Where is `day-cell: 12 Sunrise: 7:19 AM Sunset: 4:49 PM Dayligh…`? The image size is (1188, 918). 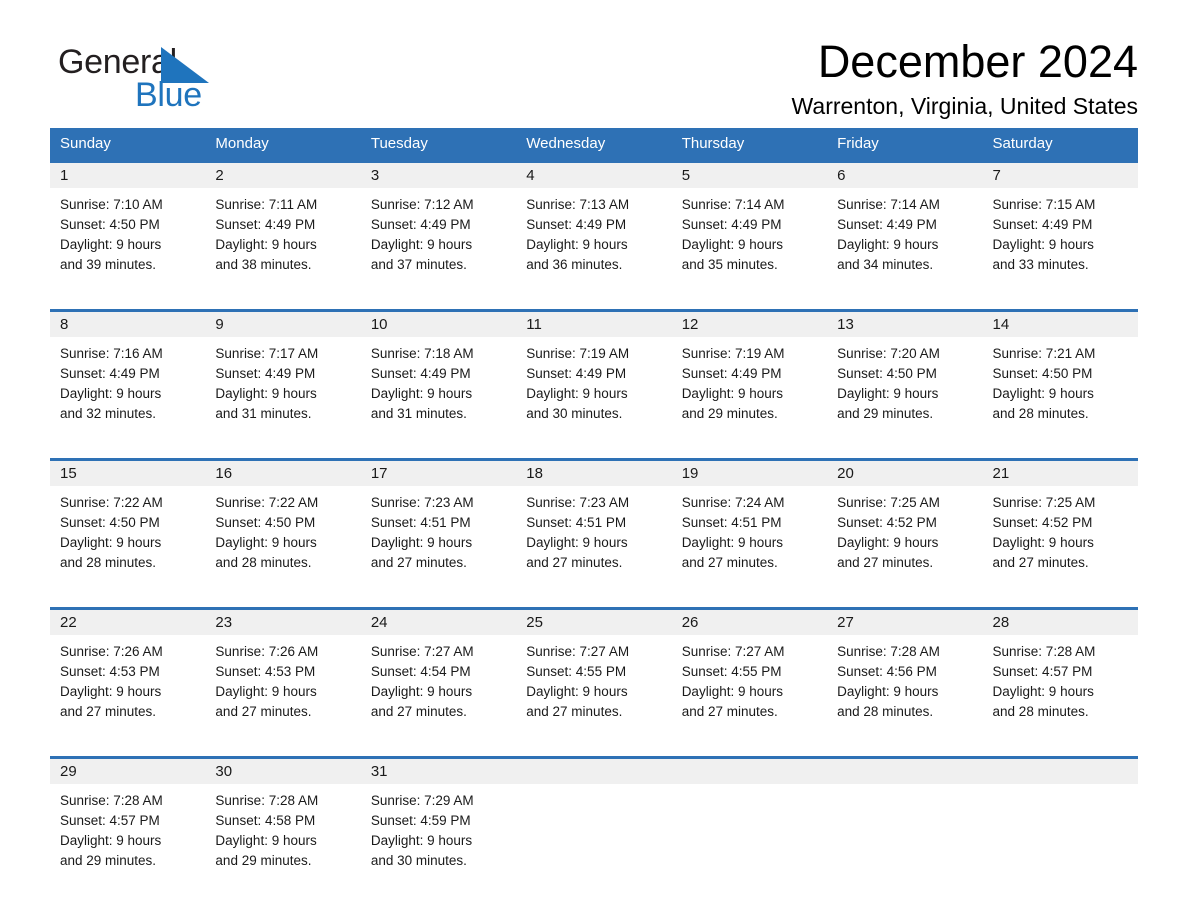
day-cell: 12 Sunrise: 7:19 AM Sunset: 4:49 PM Dayligh… is located at coordinates (749, 374).